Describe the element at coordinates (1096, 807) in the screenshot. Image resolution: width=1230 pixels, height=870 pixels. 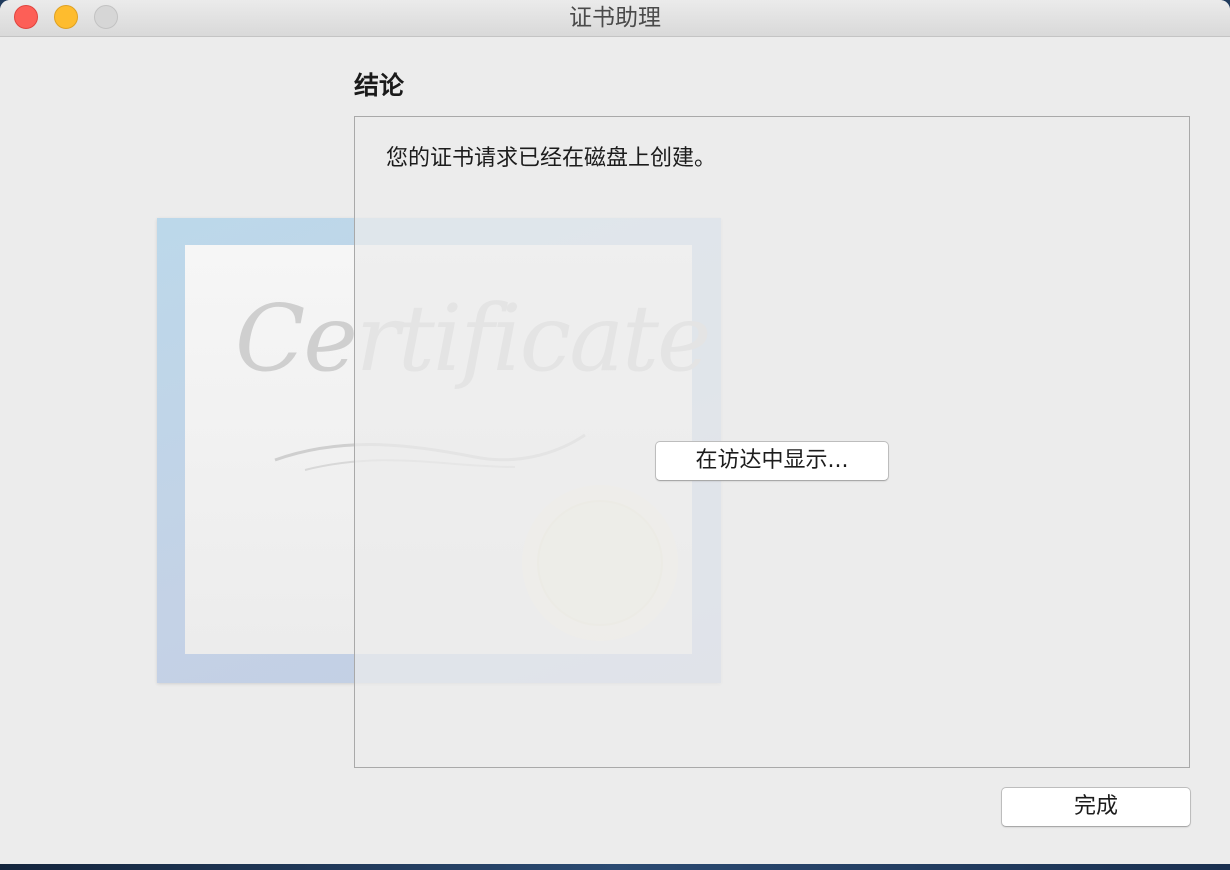
I see `done-button: 完成` at that location.